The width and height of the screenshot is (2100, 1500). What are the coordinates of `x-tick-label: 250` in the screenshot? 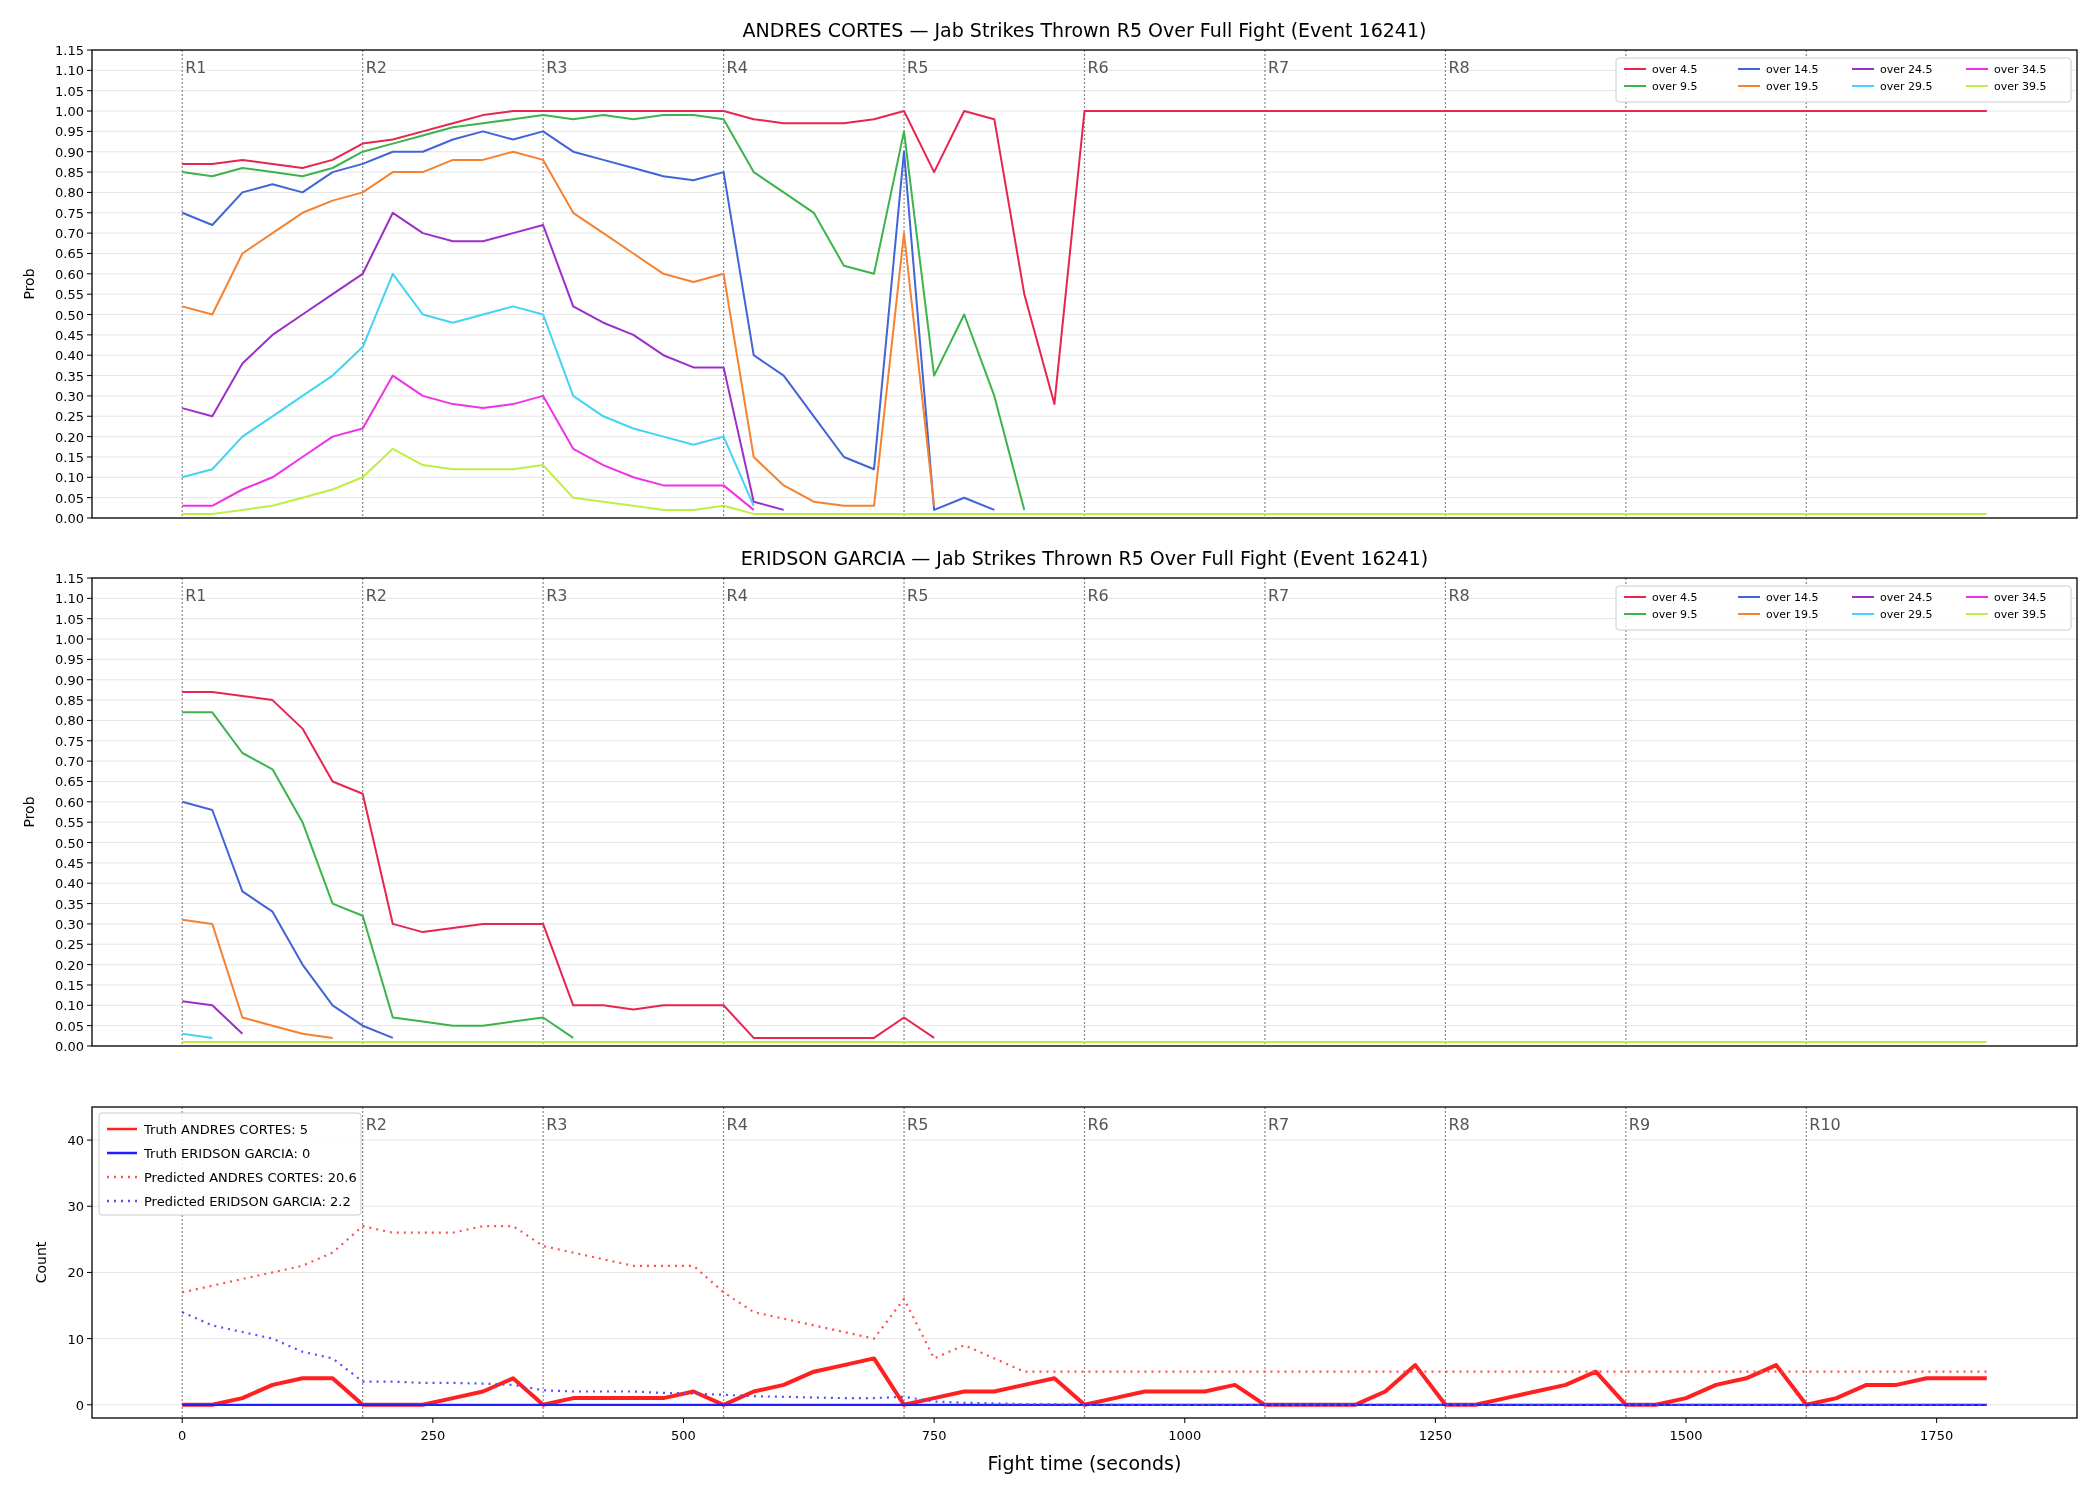 It's located at (433, 1435).